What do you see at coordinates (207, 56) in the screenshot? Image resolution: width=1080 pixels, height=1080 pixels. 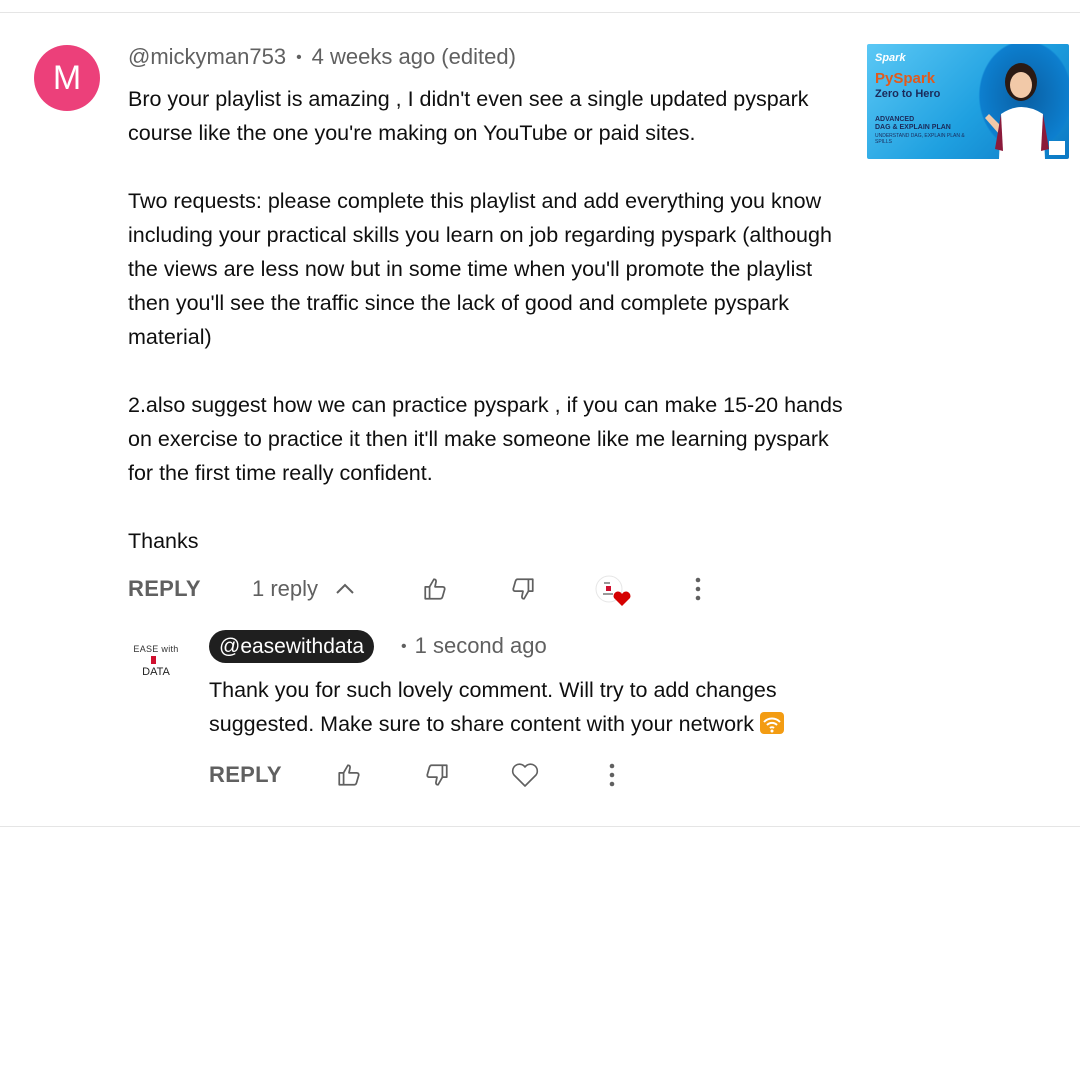 I see `comment-username: @mickyman753` at bounding box center [207, 56].